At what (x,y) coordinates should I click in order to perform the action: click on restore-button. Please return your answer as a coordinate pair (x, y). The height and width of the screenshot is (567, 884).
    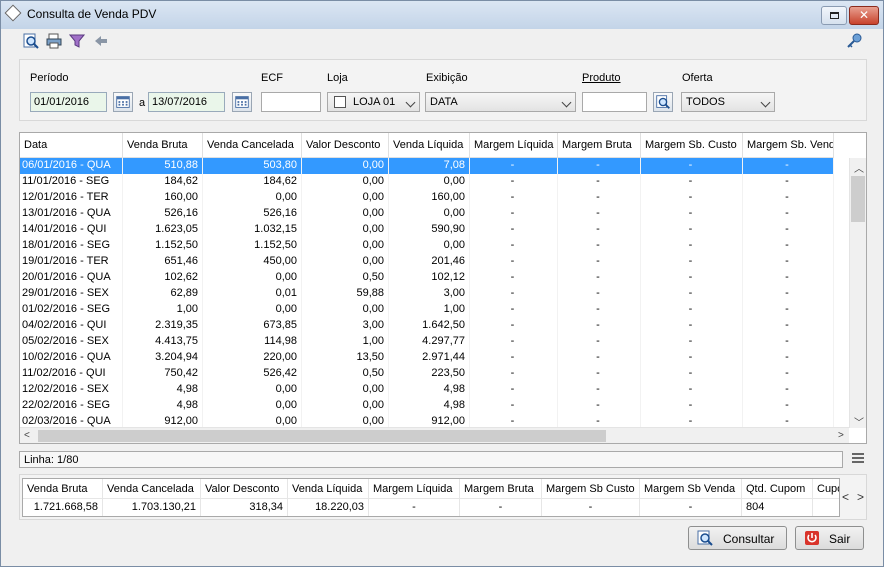
    Looking at the image, I should click on (834, 15).